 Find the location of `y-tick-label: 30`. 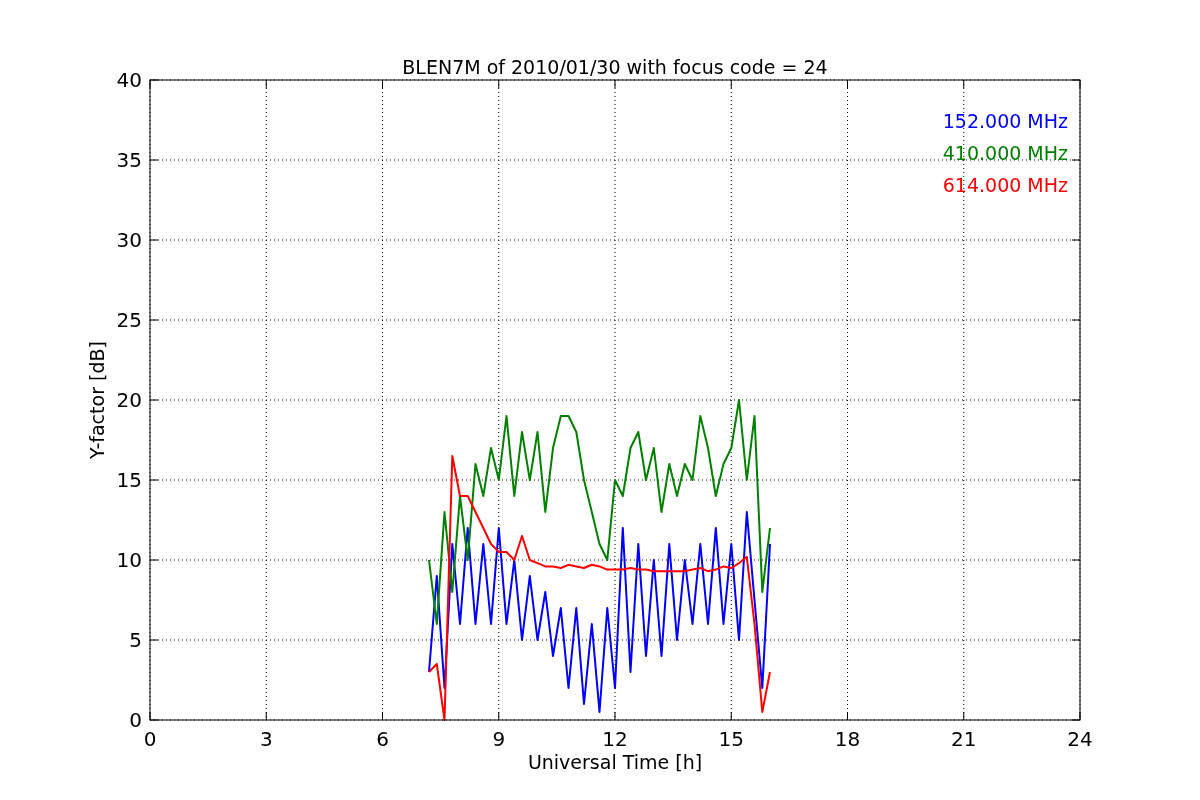

y-tick-label: 30 is located at coordinates (129, 240).